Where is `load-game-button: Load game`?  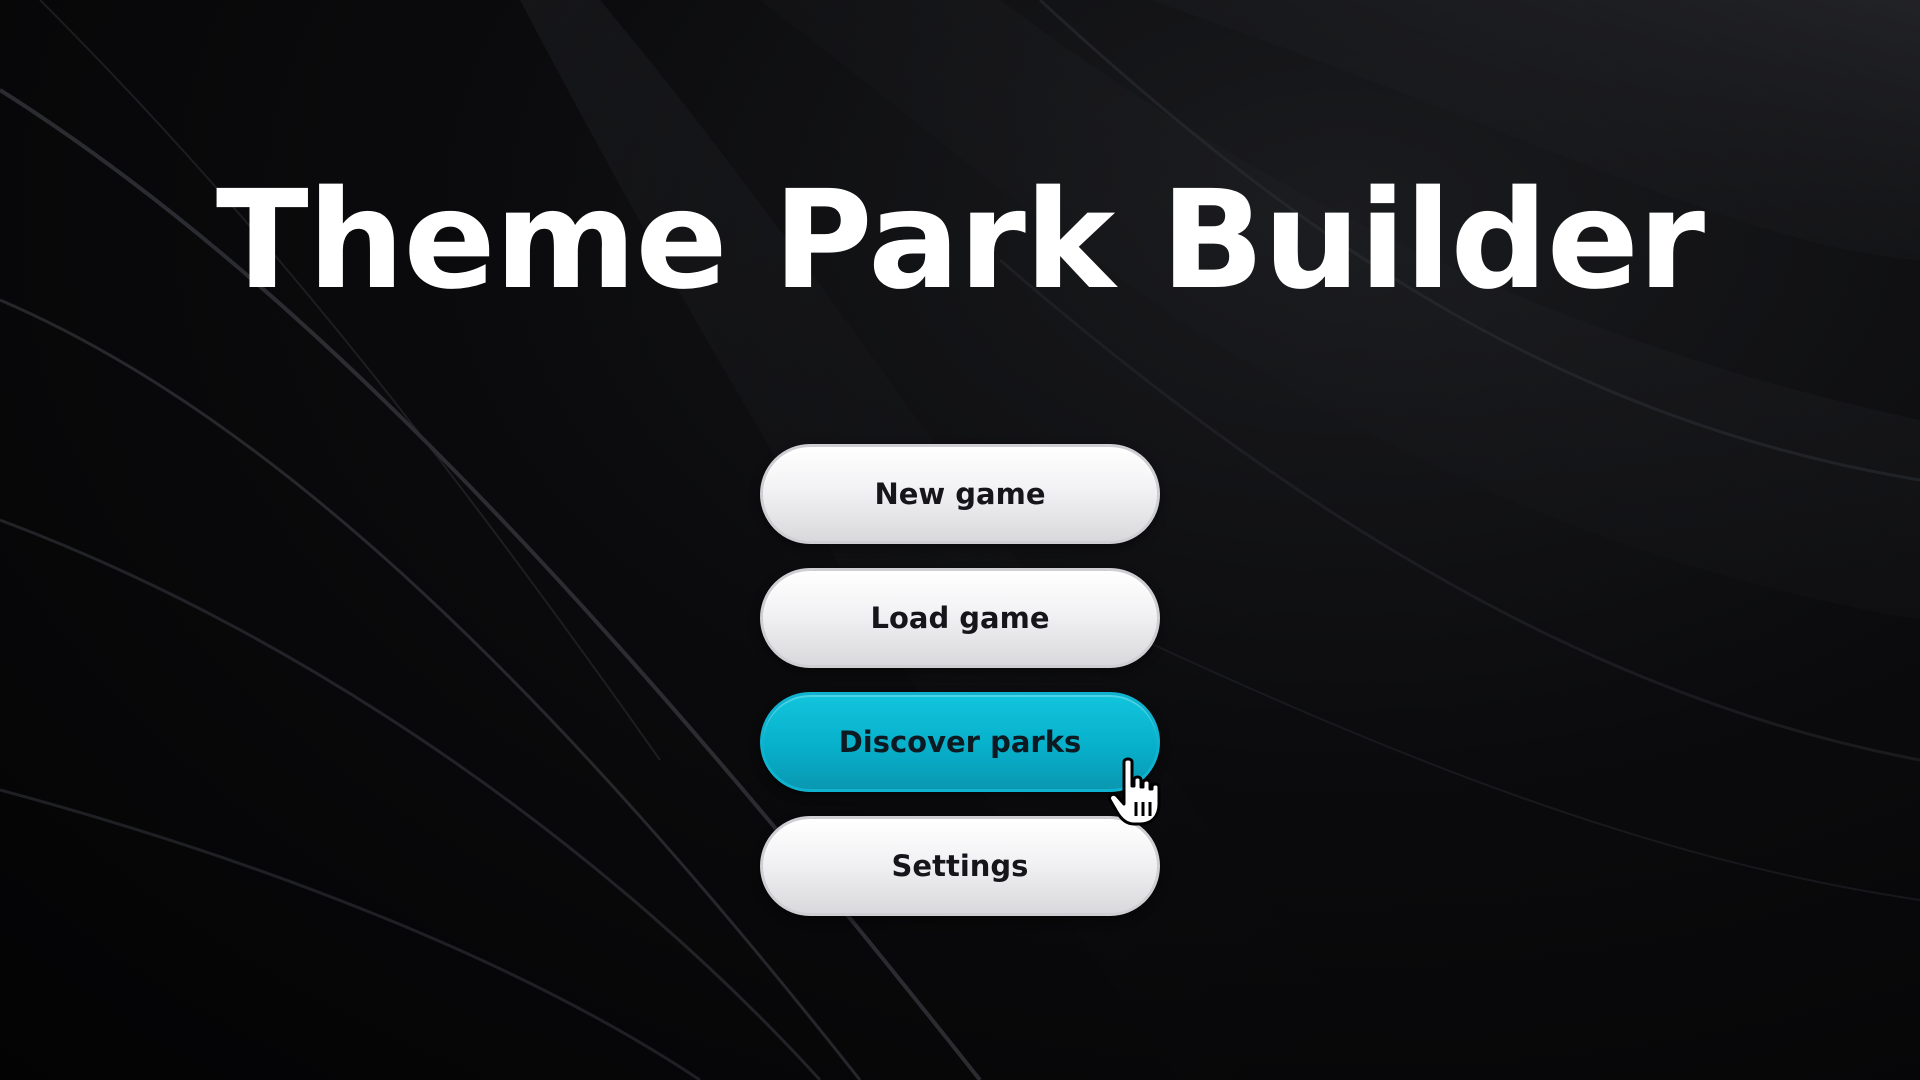
load-game-button: Load game is located at coordinates (960, 618).